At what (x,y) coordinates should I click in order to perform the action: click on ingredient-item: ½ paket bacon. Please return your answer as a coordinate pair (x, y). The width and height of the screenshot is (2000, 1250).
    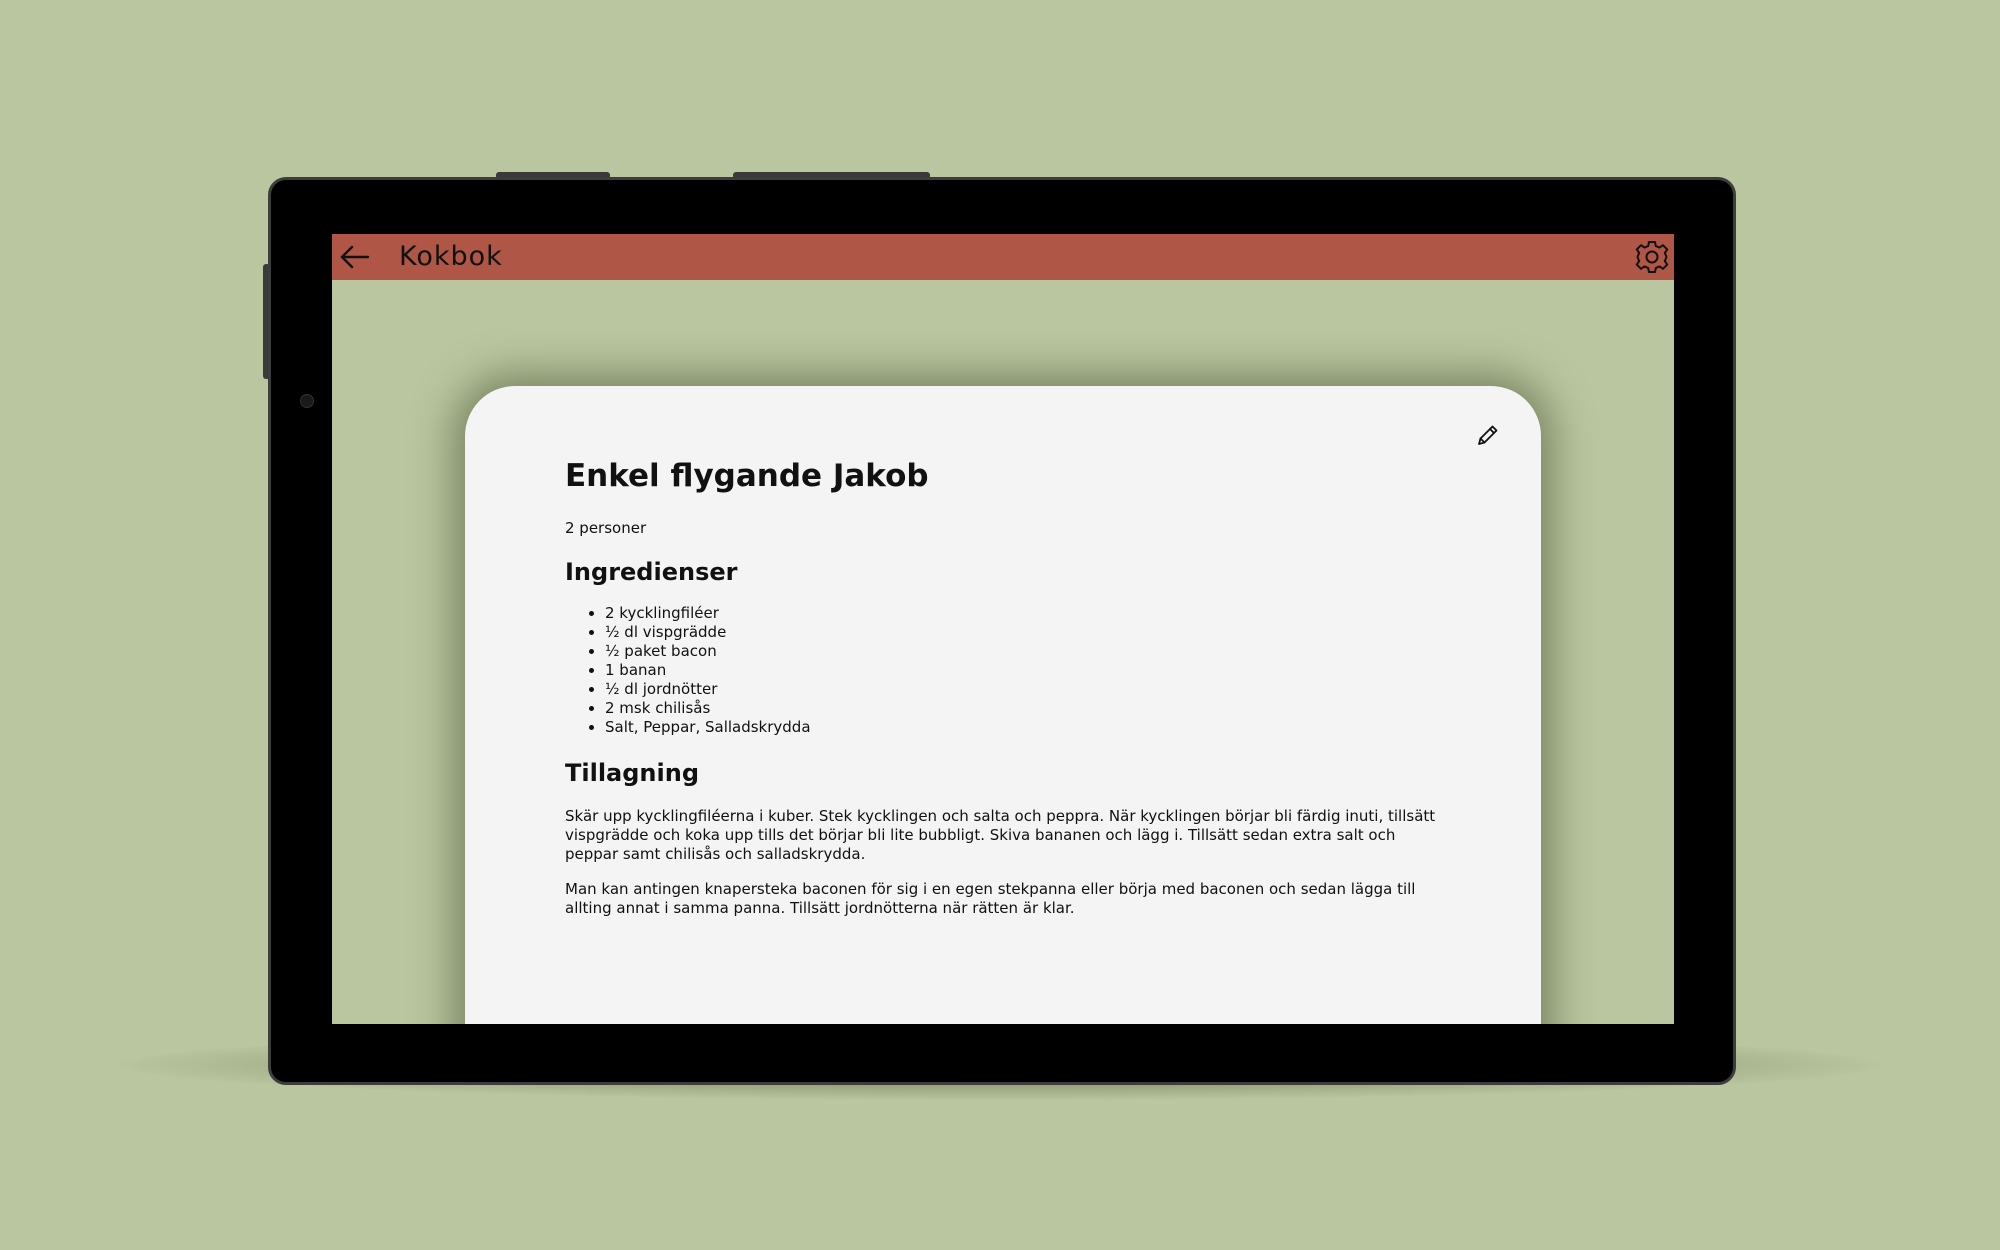
    Looking at the image, I should click on (1025, 651).